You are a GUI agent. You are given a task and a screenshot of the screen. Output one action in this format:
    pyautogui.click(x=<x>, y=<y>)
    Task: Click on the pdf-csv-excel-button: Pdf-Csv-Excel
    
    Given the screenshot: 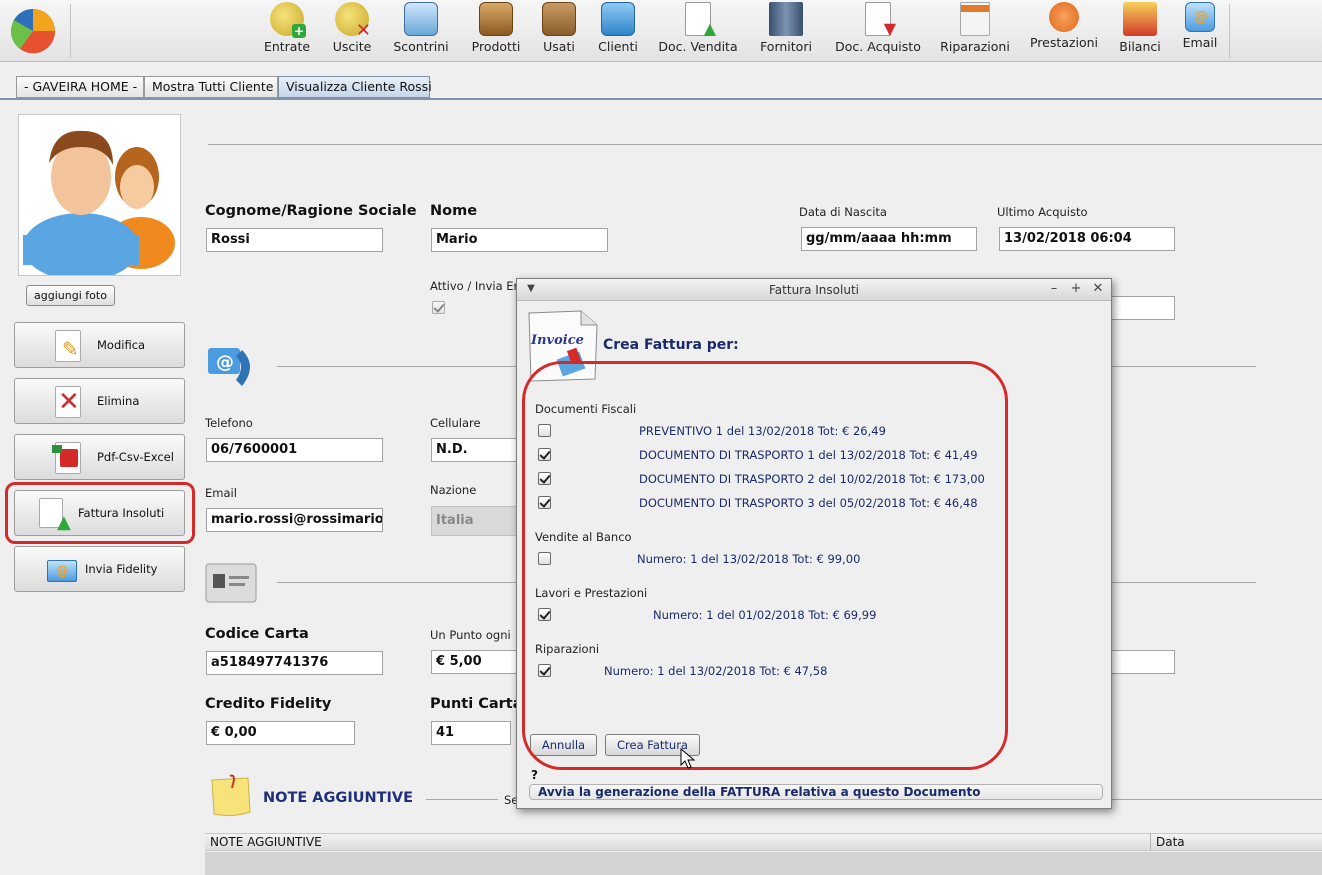 What is the action you would take?
    pyautogui.click(x=99, y=457)
    